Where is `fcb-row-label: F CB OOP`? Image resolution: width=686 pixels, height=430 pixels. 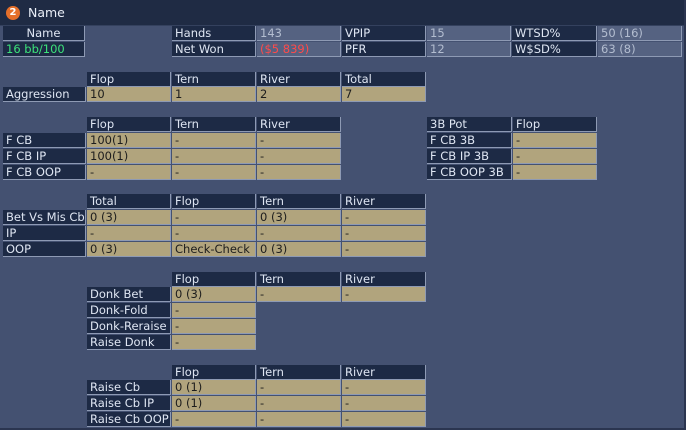
fcb-row-label: F CB OOP is located at coordinates (44, 172).